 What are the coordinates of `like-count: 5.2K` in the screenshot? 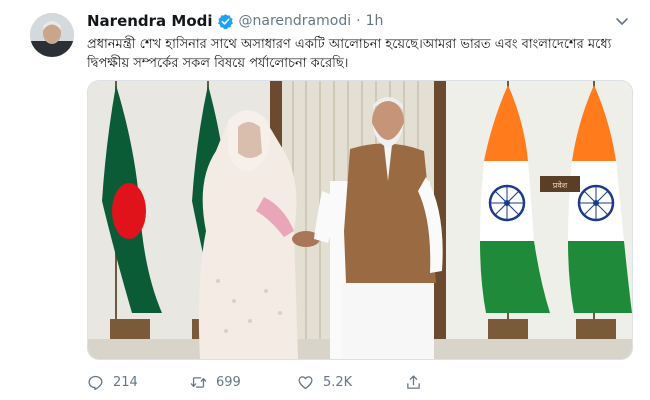 It's located at (338, 382).